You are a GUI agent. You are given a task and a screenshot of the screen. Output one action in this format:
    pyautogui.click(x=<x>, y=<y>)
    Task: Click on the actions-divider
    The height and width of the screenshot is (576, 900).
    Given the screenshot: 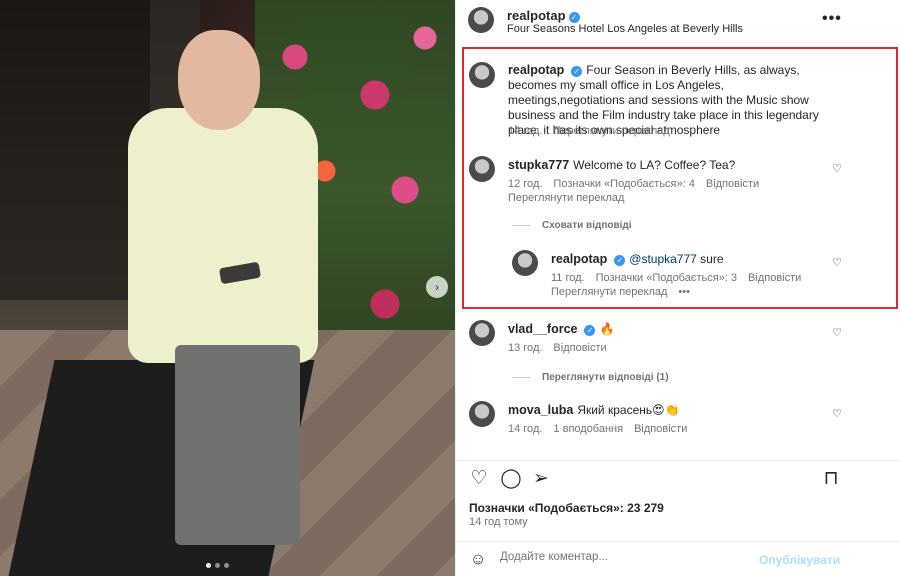 What is the action you would take?
    pyautogui.click(x=678, y=460)
    